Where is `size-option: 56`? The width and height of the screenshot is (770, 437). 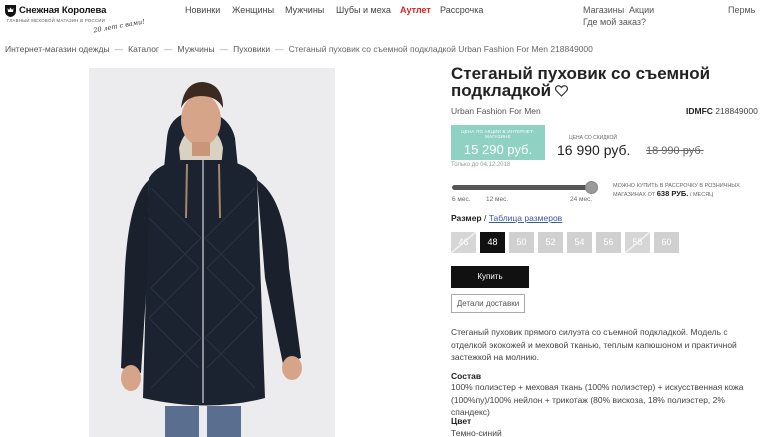
size-option: 56 is located at coordinates (608, 242).